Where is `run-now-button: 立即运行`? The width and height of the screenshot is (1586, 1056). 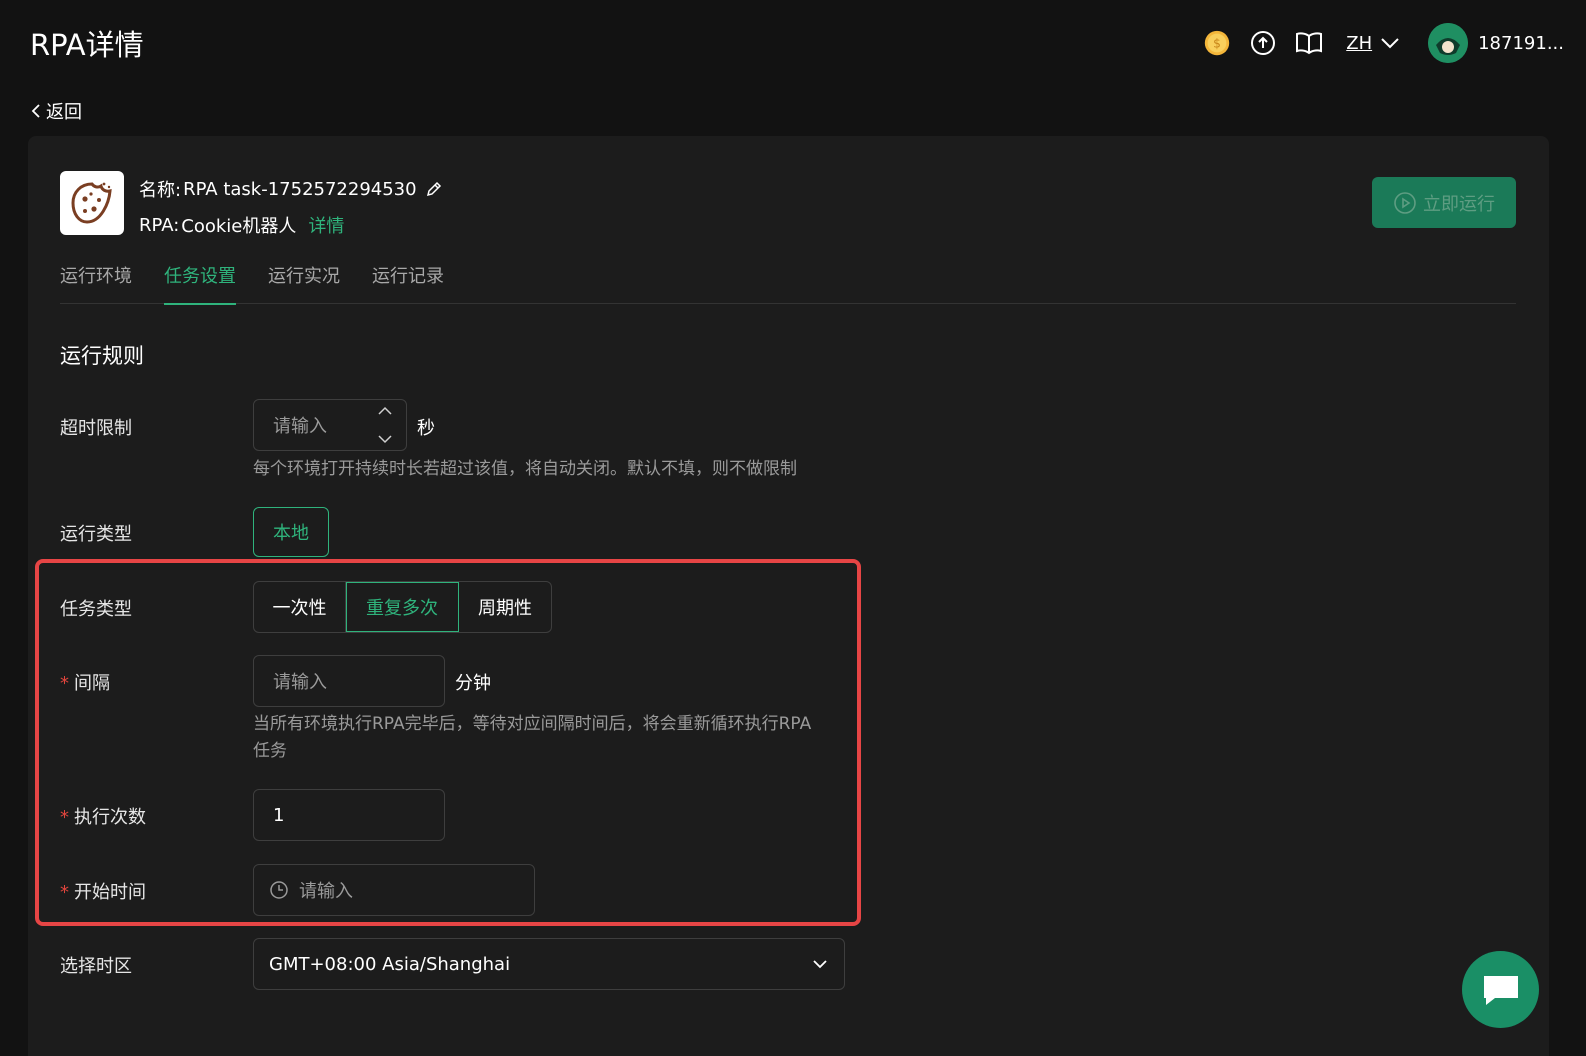
run-now-button: 立即运行 is located at coordinates (1444, 202).